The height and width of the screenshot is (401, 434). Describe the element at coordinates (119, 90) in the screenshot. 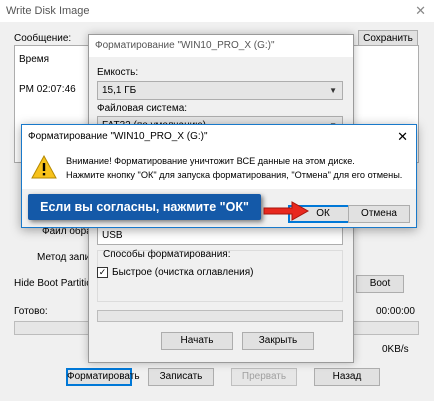

I see `capacity-value: 15,1 ГБ` at that location.